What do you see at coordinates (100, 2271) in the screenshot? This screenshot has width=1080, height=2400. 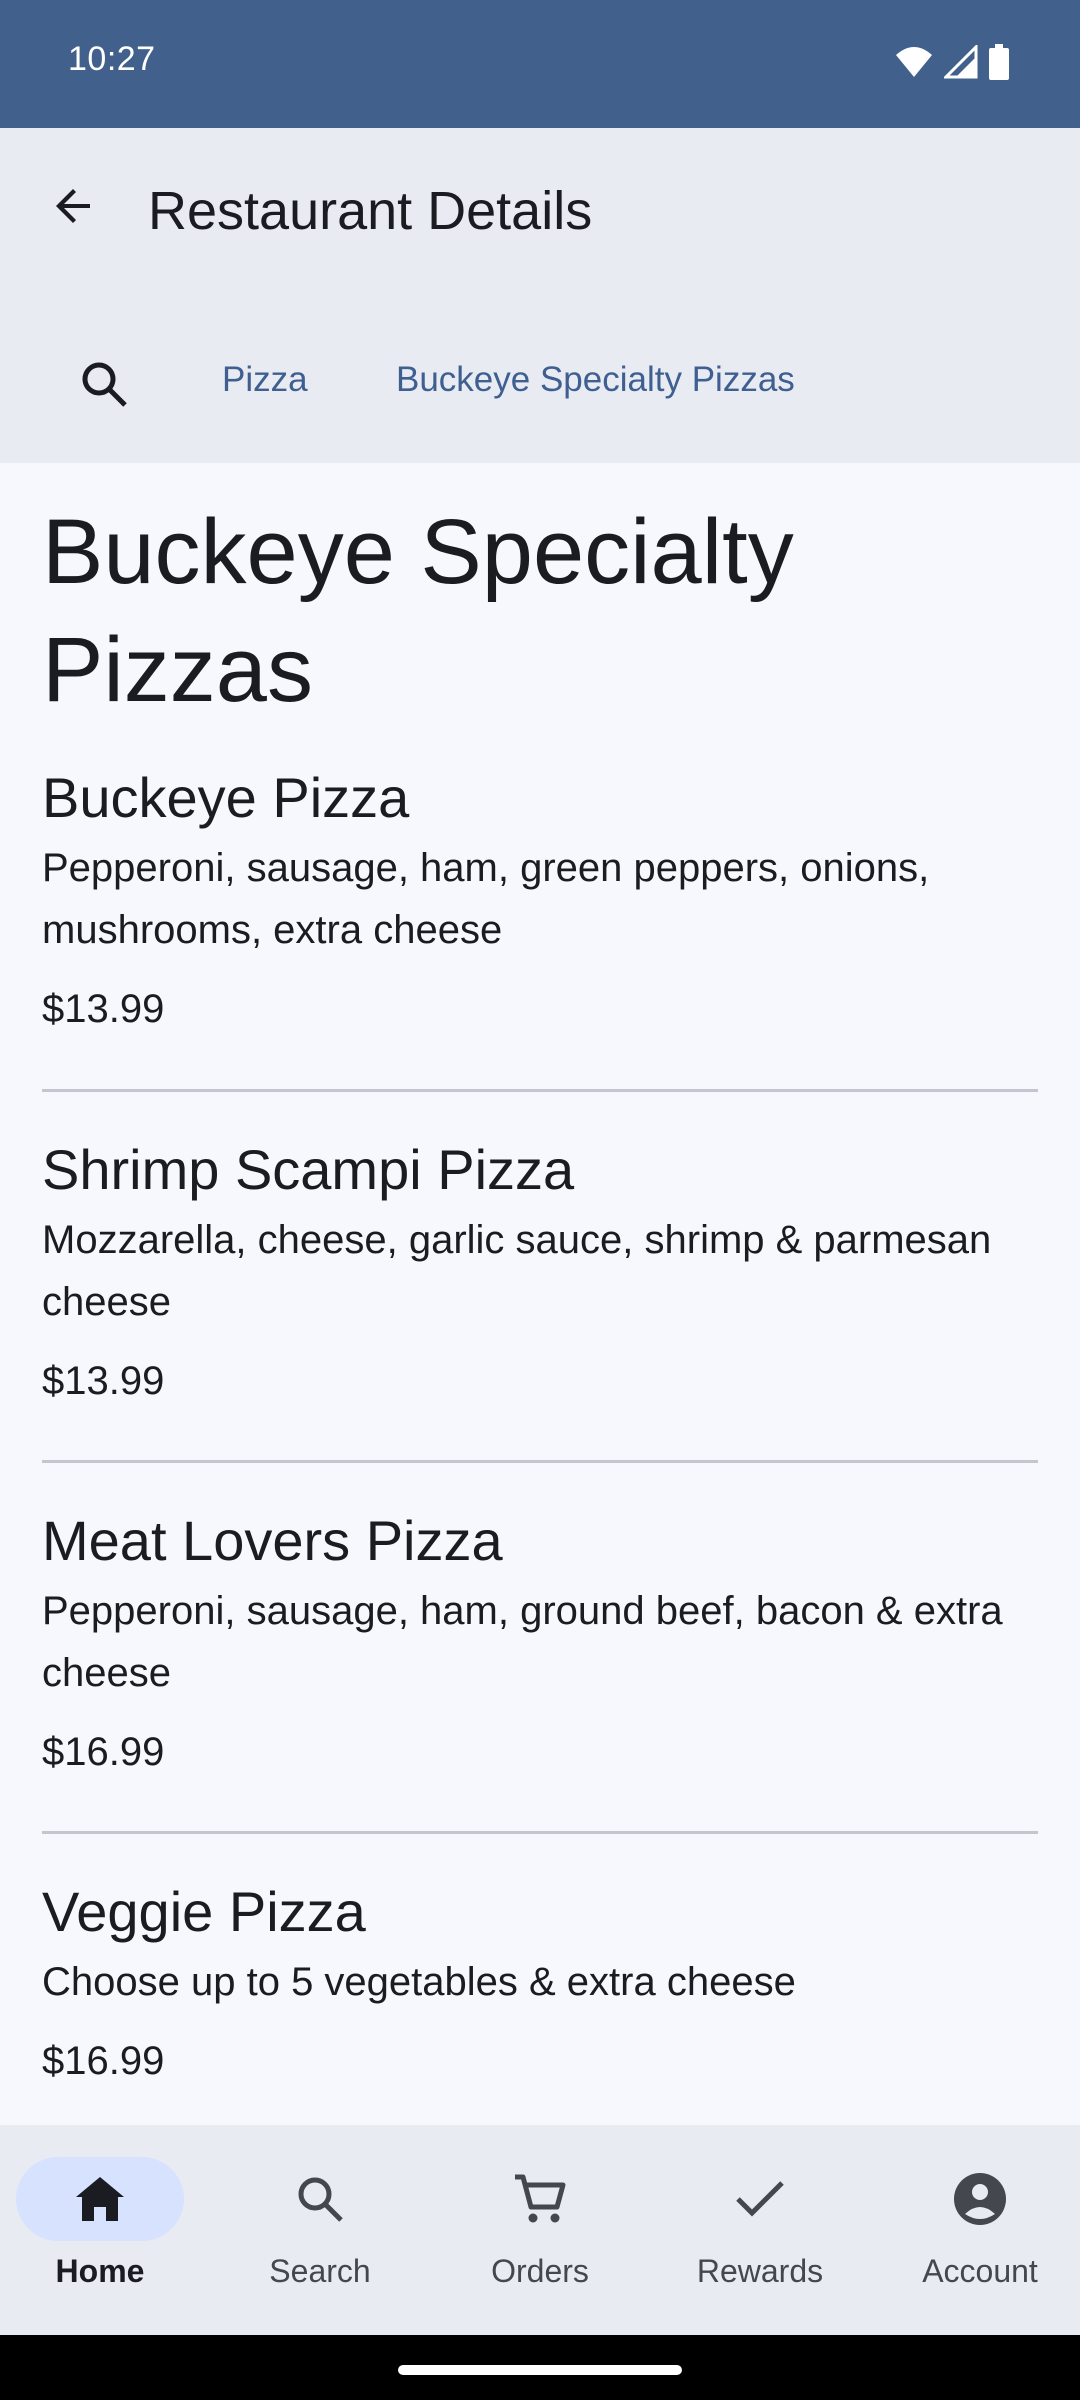 I see `nav-home-label: Home` at bounding box center [100, 2271].